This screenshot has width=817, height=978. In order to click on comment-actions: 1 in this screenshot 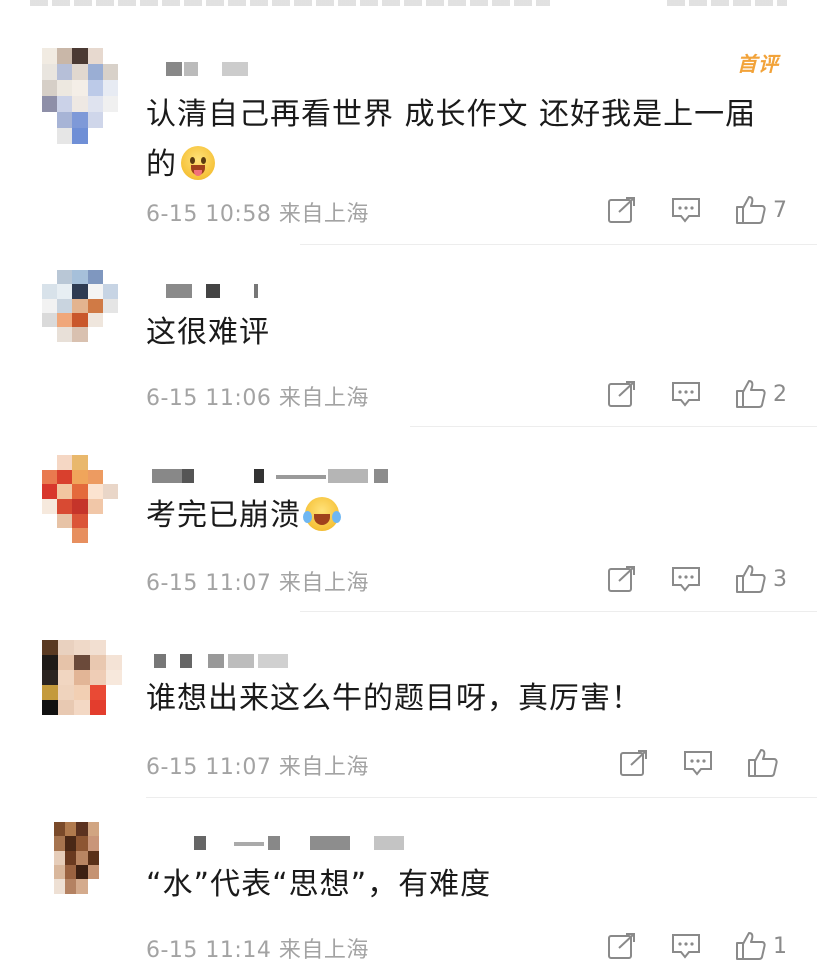, I will do `click(680, 946)`.